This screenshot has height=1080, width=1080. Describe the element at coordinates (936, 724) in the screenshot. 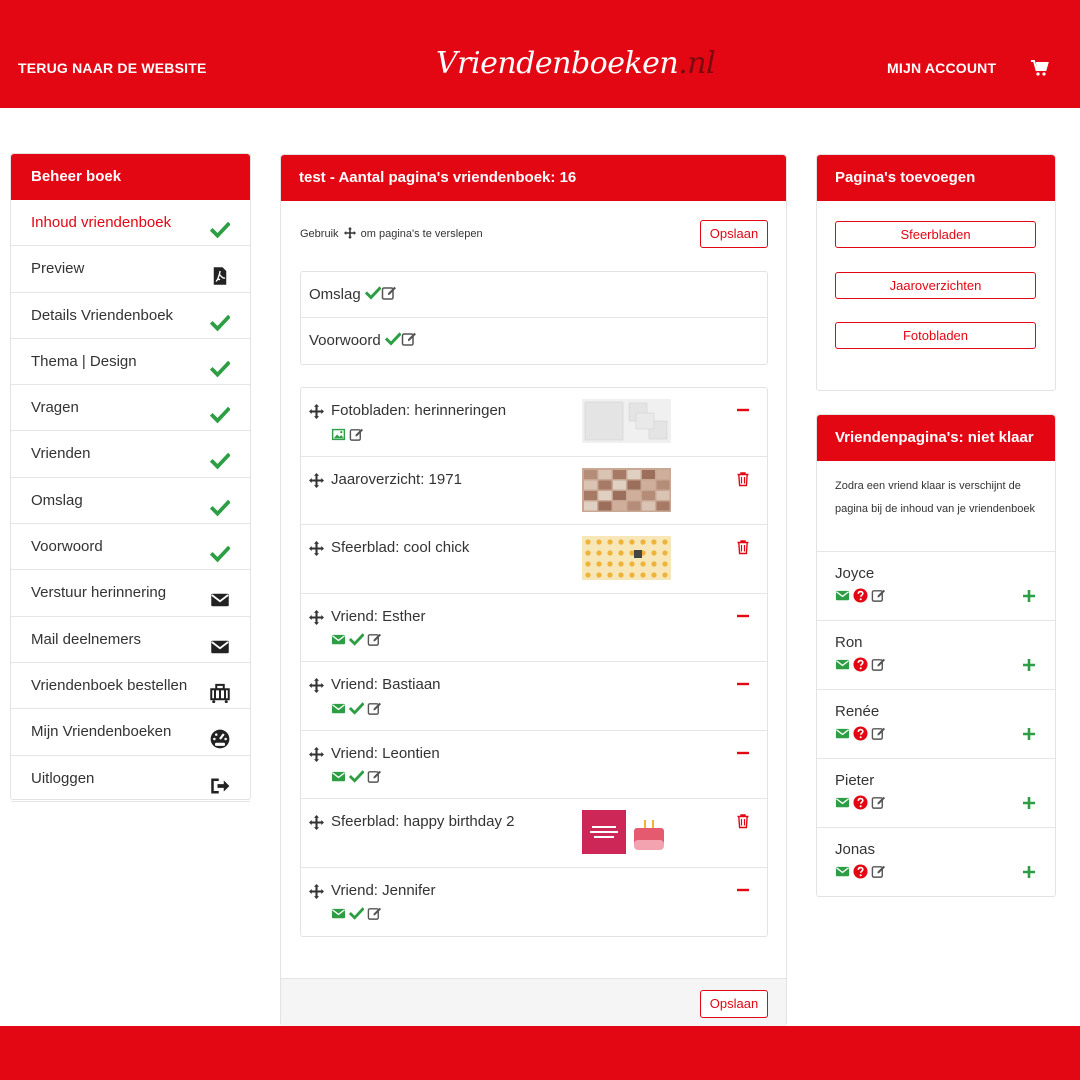

I see `pending-friends-list: Joyce Ron Renée Pieter Jonas` at that location.